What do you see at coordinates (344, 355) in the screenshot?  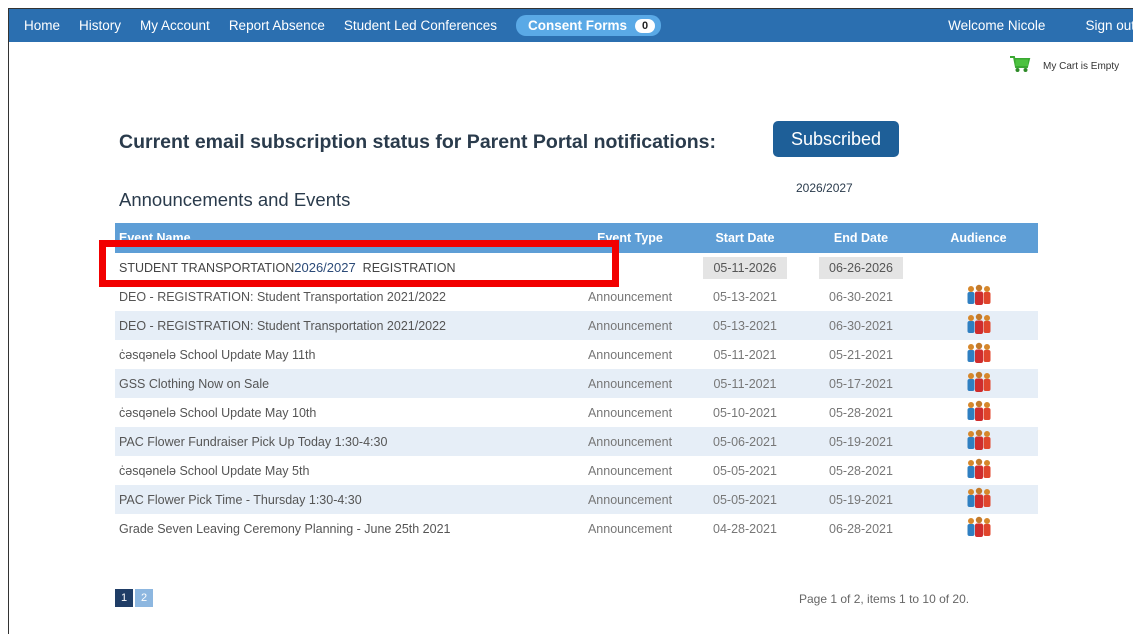 I see `event-name: ċəsqənelə School Update May 11th` at bounding box center [344, 355].